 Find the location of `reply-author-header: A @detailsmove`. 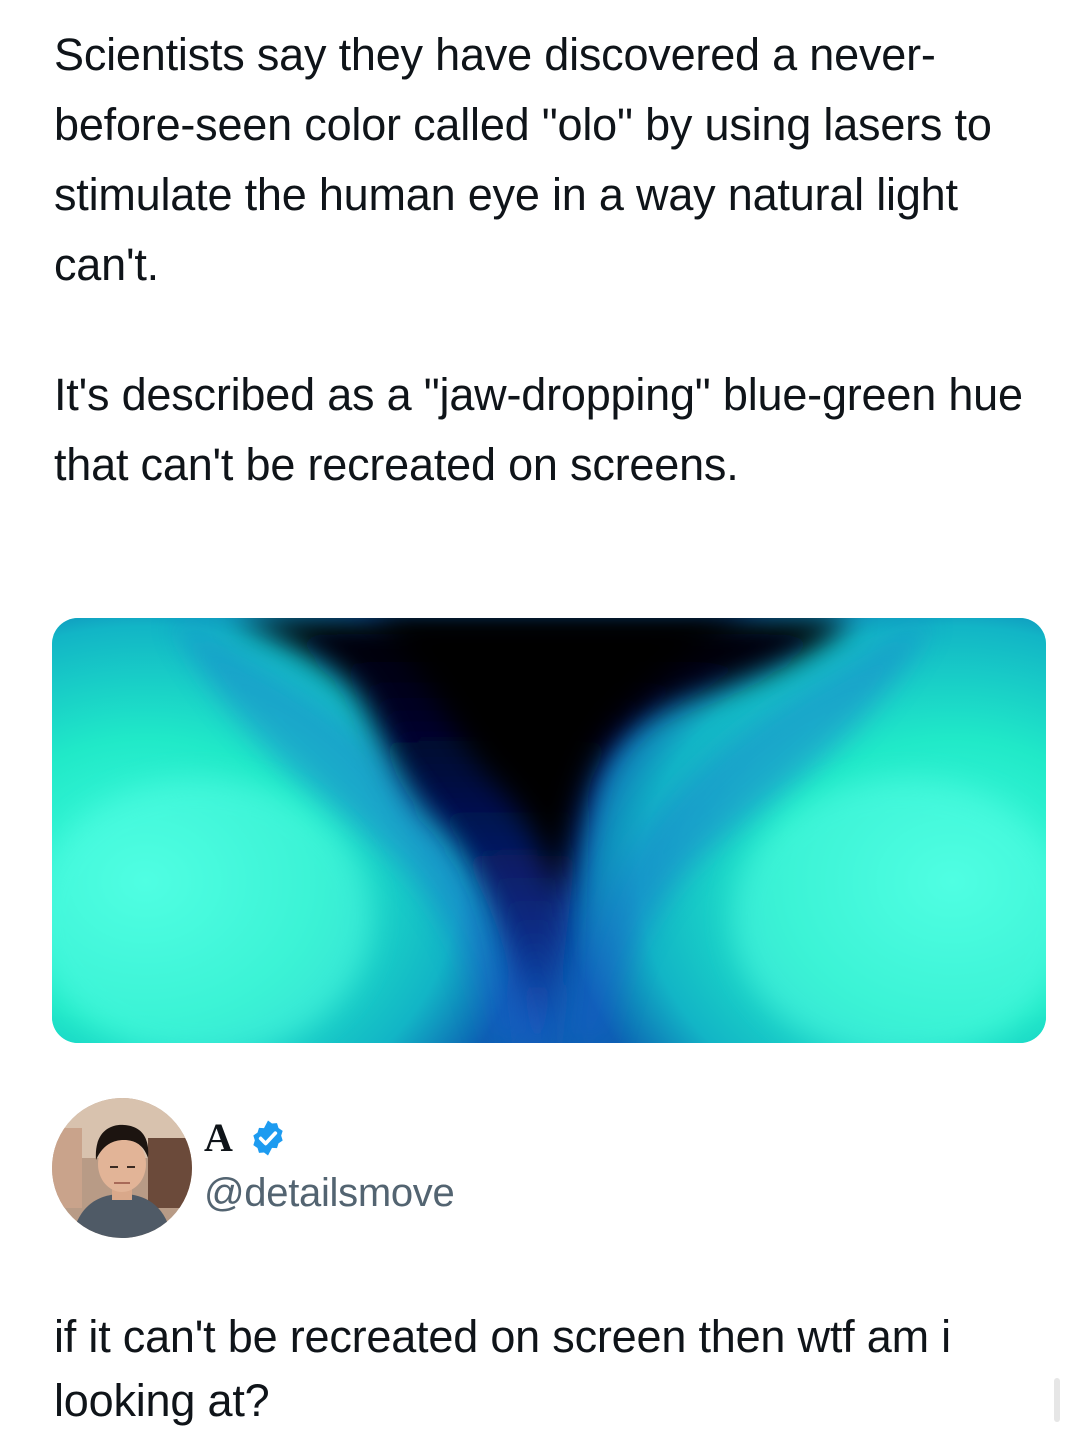

reply-author-header: A @detailsmove is located at coordinates (402, 1168).